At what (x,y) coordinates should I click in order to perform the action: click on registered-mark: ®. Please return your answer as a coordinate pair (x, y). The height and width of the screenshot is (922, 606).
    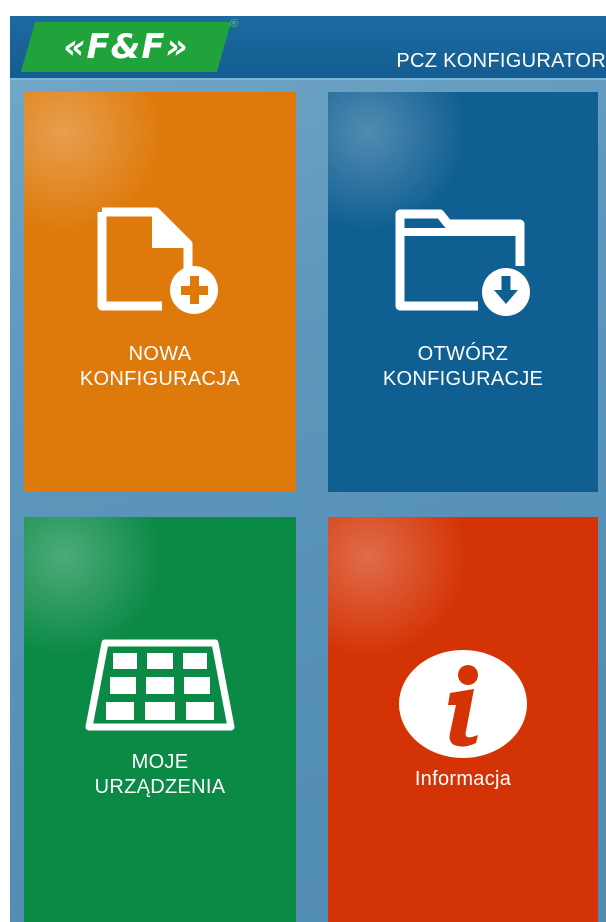
    Looking at the image, I should click on (234, 24).